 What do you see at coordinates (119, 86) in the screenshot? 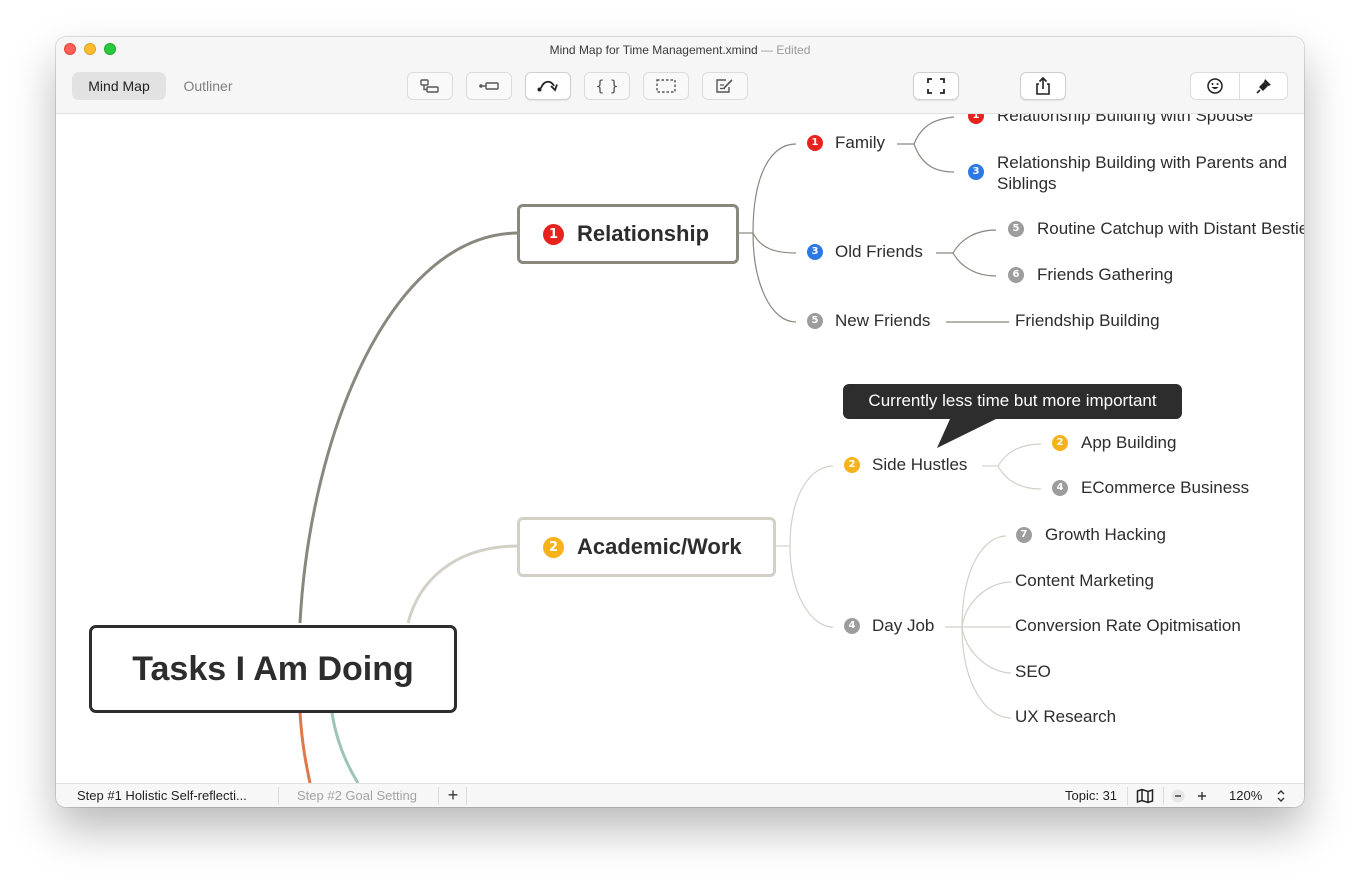
I see `mind-map-tab: Mind Map` at bounding box center [119, 86].